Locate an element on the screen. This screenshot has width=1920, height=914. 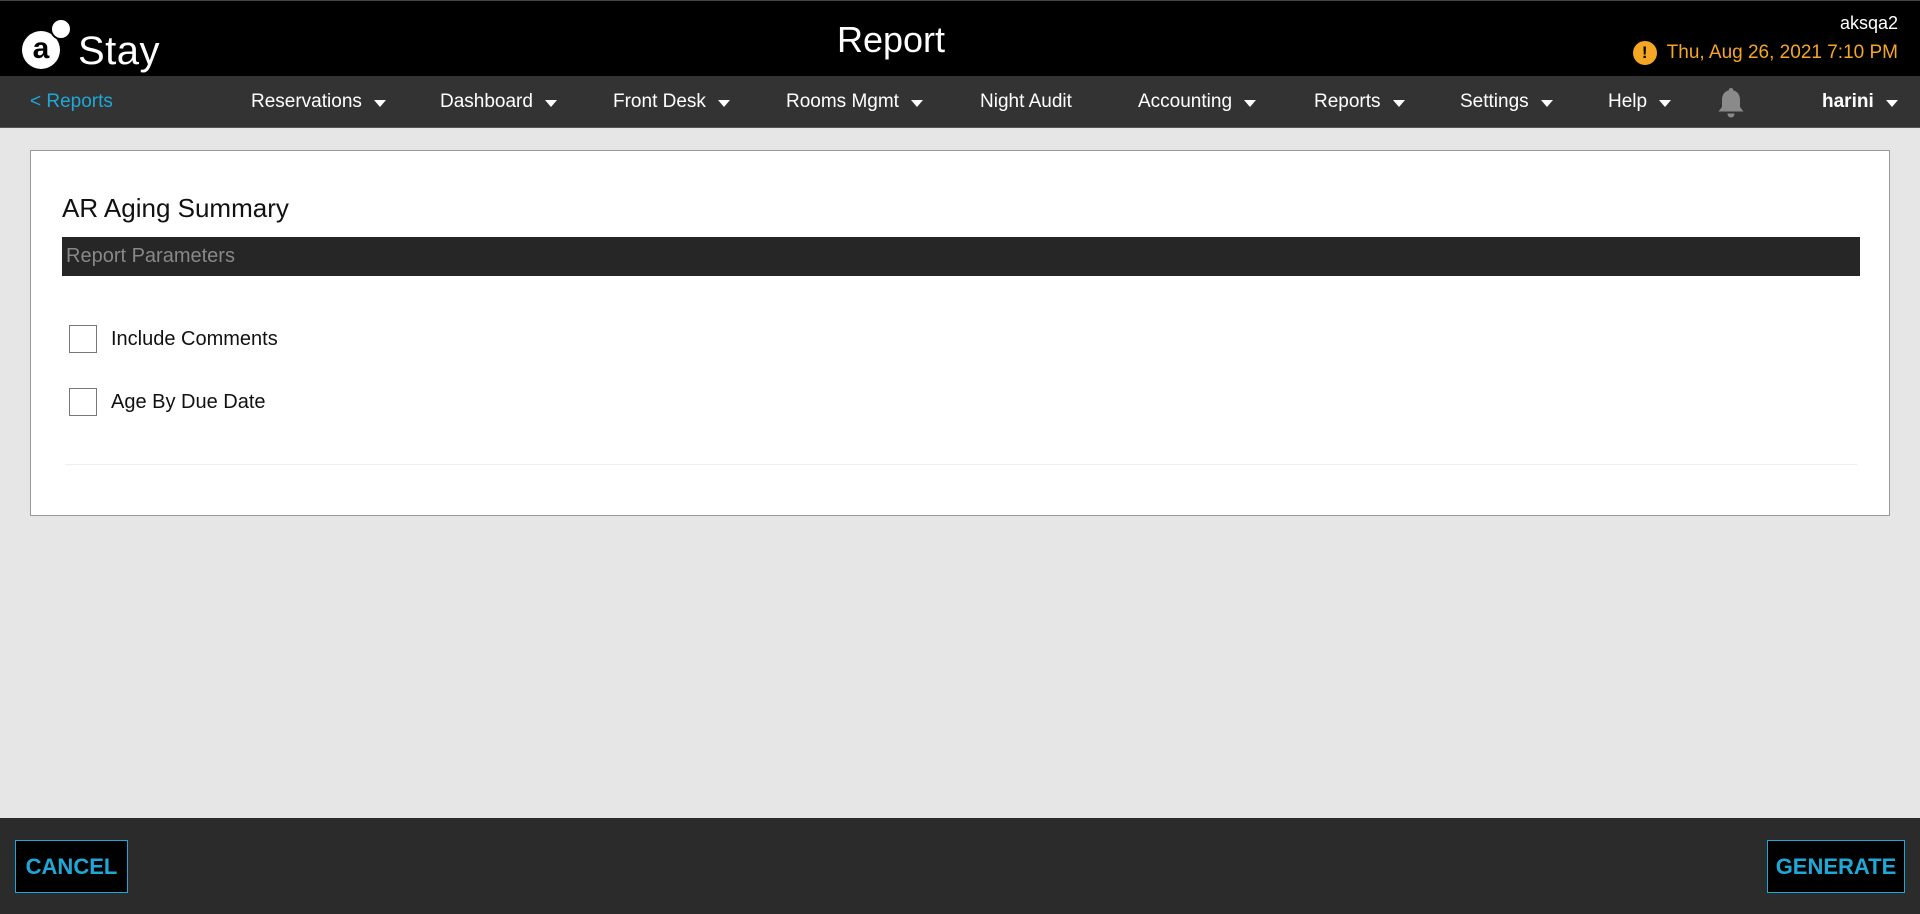
footer-bar: CANCEL GENERATE is located at coordinates (960, 866).